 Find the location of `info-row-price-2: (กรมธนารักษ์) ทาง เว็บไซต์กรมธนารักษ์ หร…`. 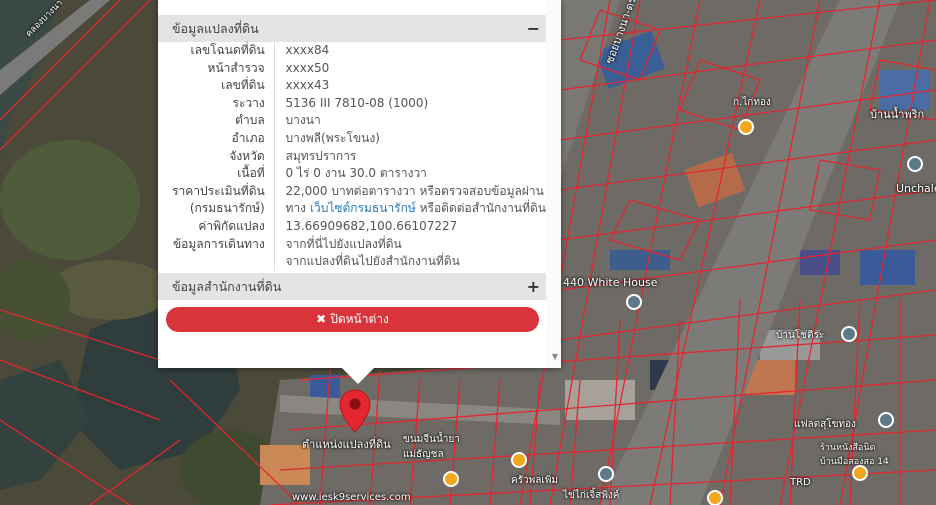

info-row-price-2: (กรมธนารักษ์) ทาง เว็บไซต์กรมธนารักษ์ หร… is located at coordinates (352, 209).